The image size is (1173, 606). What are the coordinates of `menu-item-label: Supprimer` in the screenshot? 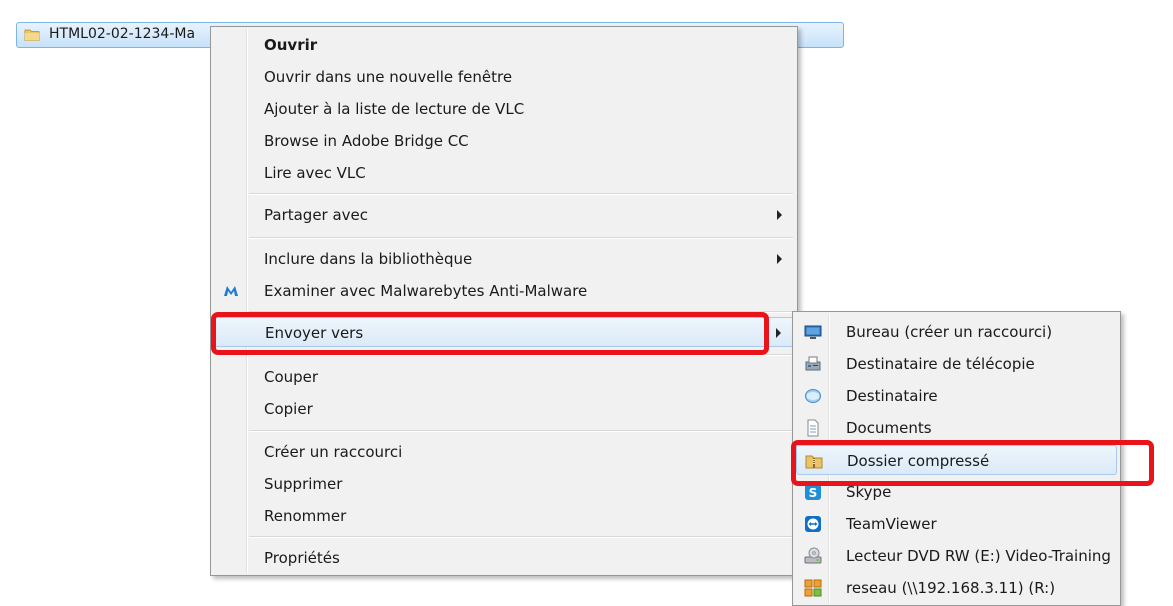 It's located at (303, 484).